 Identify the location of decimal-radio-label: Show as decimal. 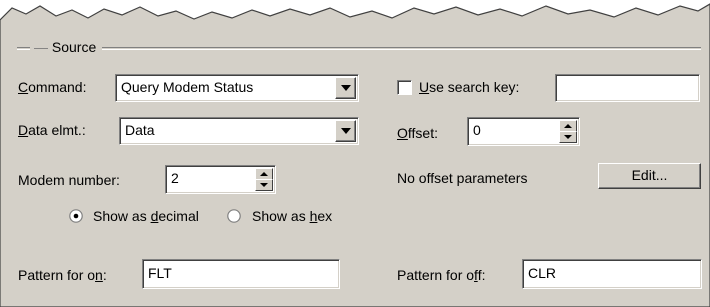
(146, 216).